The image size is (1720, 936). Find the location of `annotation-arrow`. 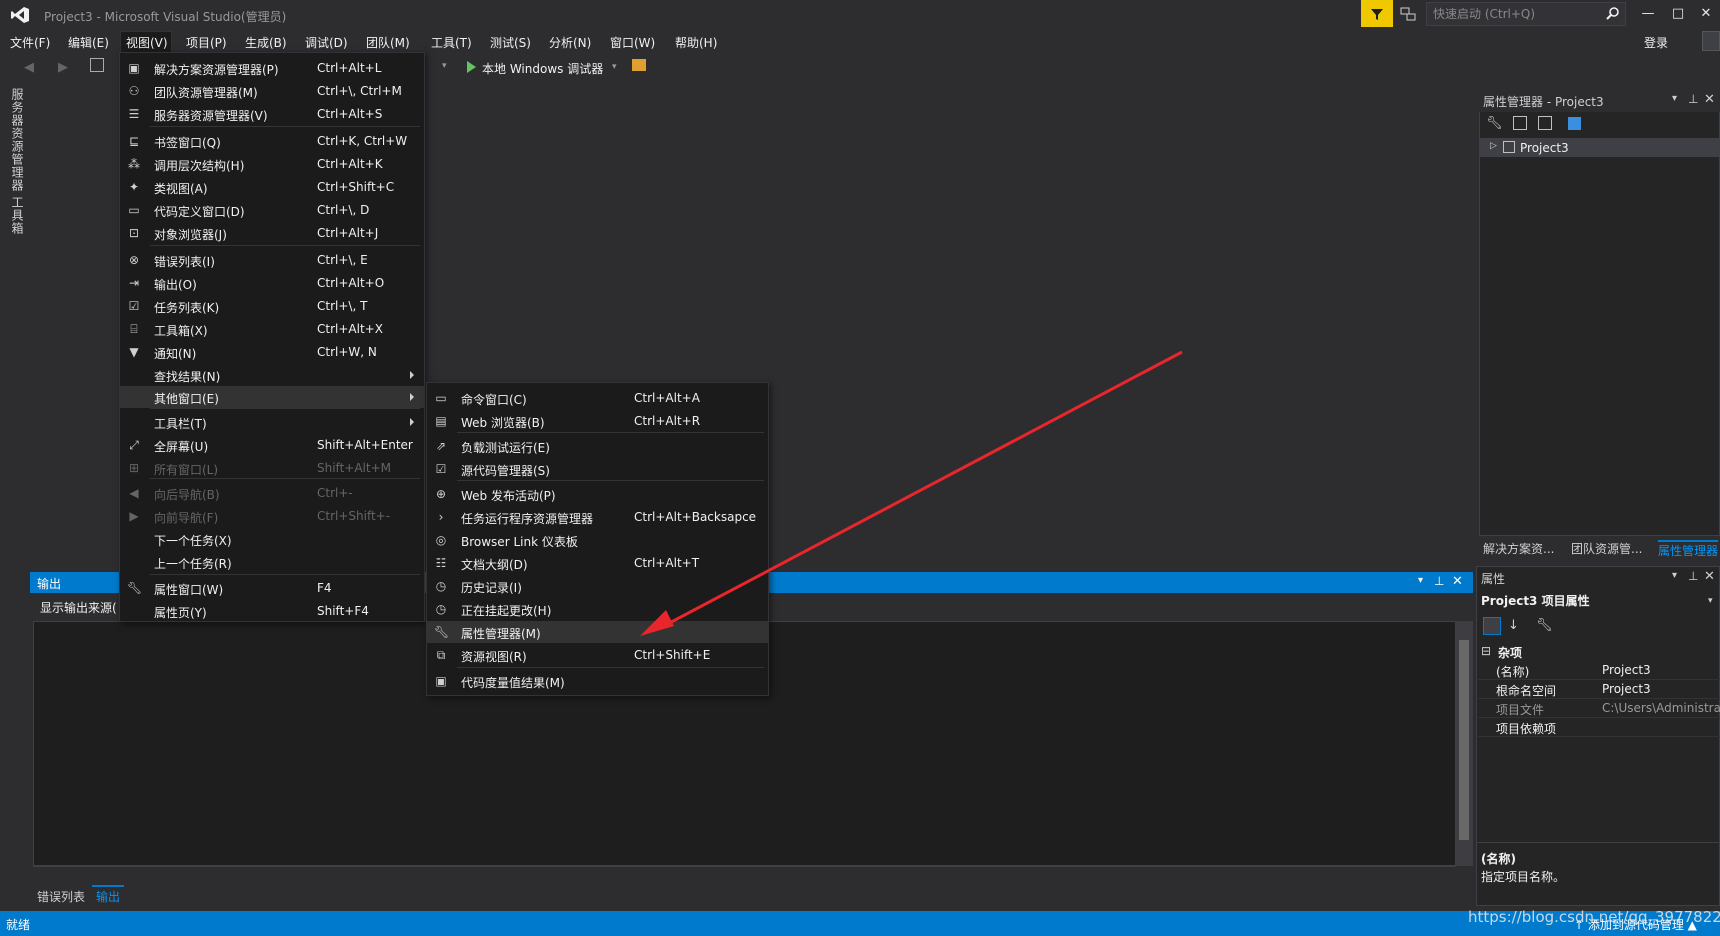

annotation-arrow is located at coordinates (911, 493).